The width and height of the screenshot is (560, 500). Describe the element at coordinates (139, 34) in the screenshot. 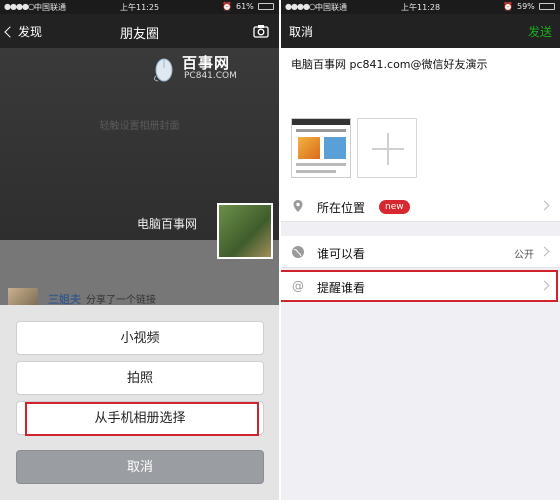

I see `page-title: 朋友圈` at that location.